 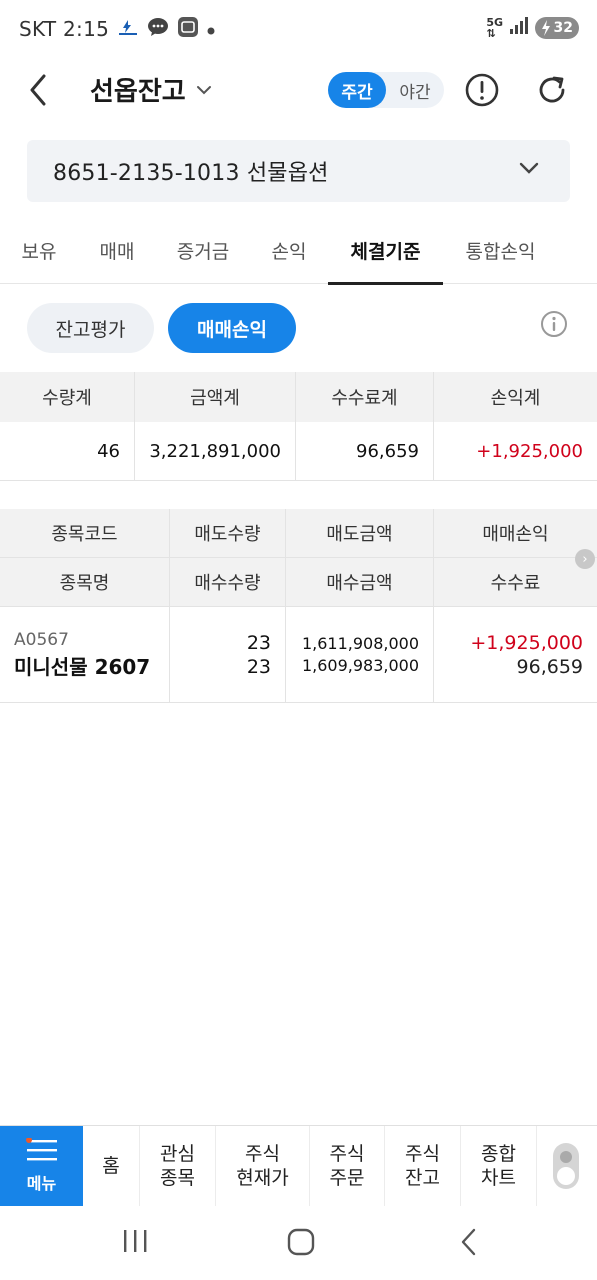 I want to click on header-code: 종목코드, so click(x=85, y=533).